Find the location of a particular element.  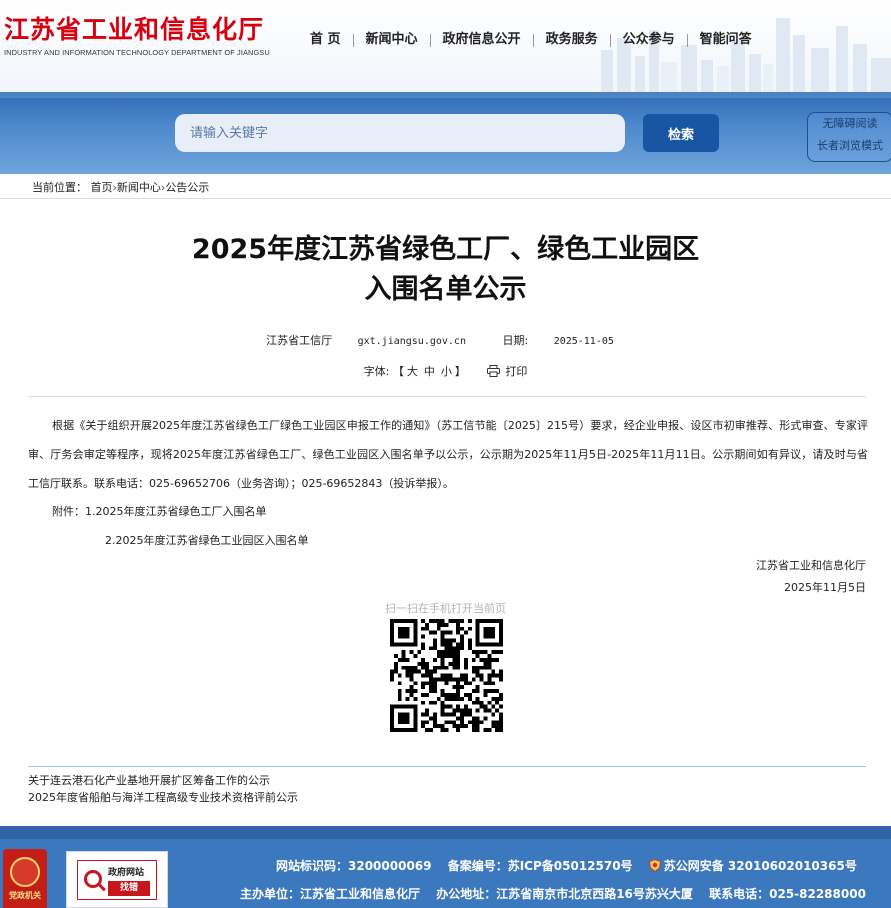

breadcrumb-home: 首页 is located at coordinates (102, 187).